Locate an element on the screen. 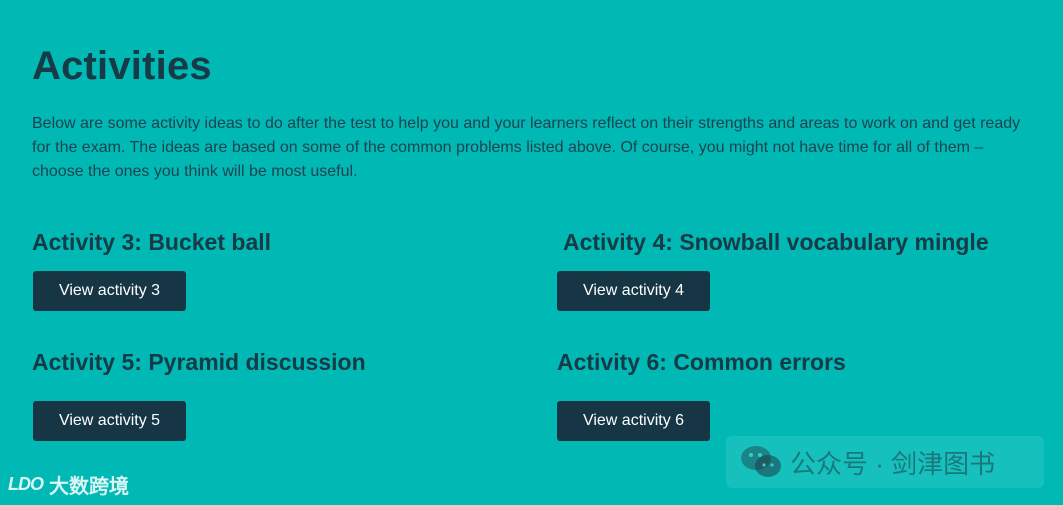 The image size is (1063, 505). view-activity-5-button: View activity 5 is located at coordinates (109, 421).